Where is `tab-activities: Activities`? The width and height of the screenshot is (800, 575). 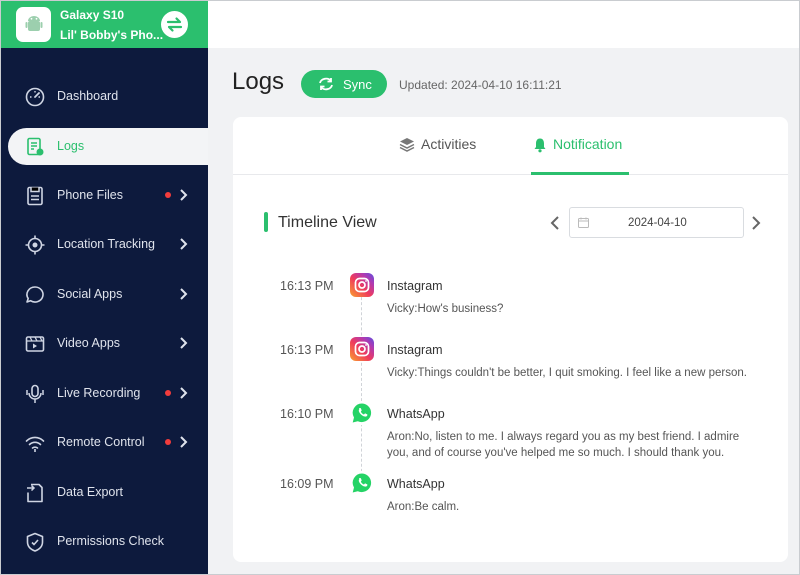
tab-activities: Activities is located at coordinates (444, 146).